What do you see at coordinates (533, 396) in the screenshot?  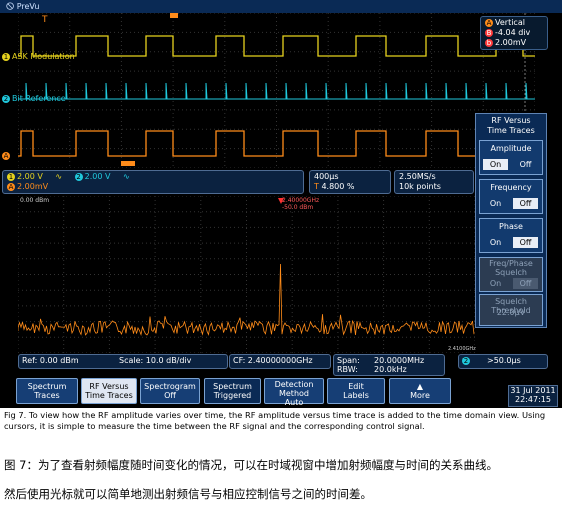 I see `date-time: 31 Jul 2011 22:47:15` at bounding box center [533, 396].